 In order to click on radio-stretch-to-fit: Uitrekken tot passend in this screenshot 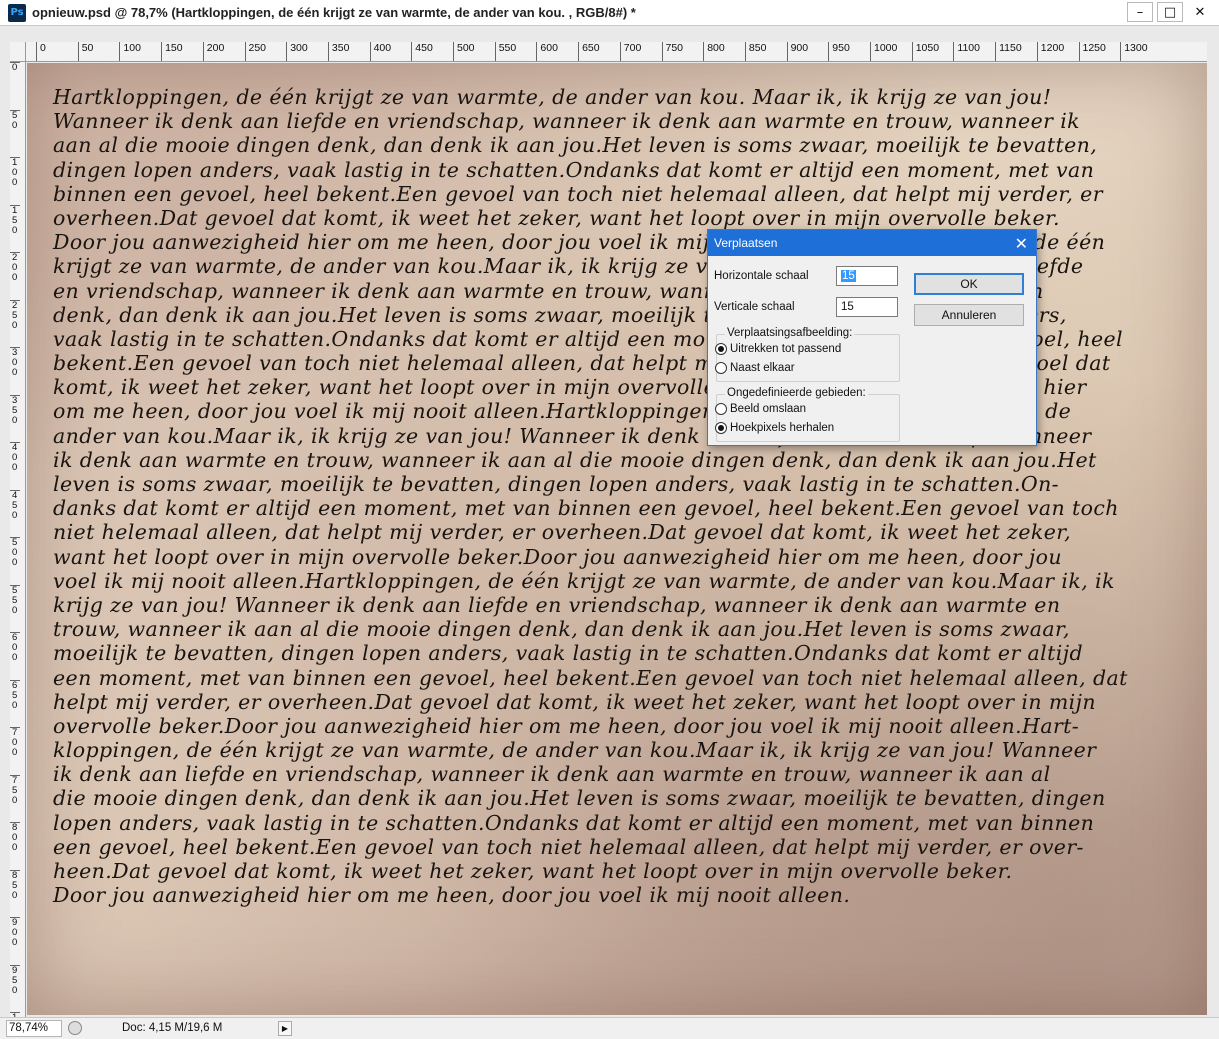, I will do `click(778, 349)`.